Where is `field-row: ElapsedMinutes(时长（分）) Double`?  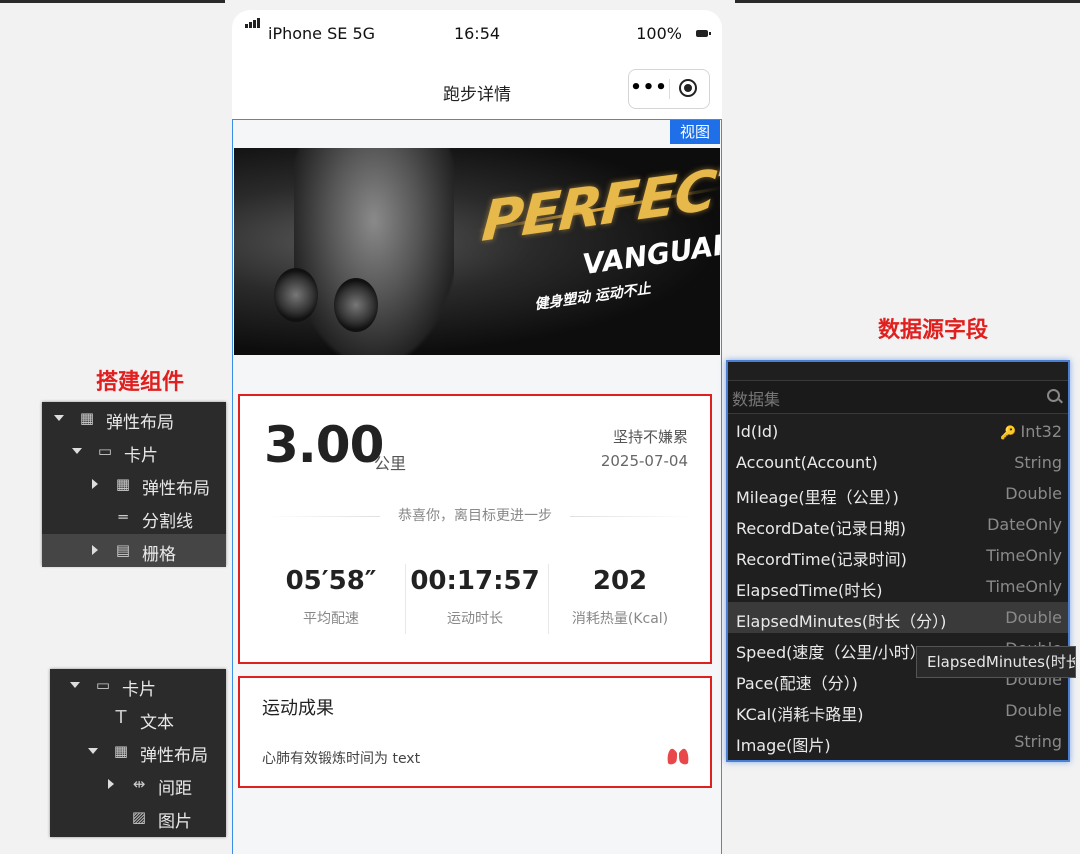
field-row: ElapsedMinutes(时长（分）) Double is located at coordinates (898, 617).